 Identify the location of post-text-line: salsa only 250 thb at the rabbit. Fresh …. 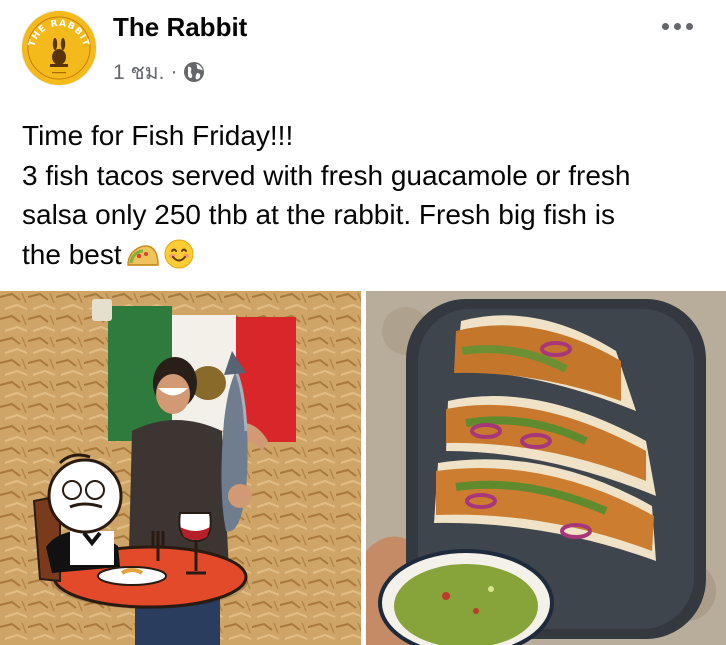
(318, 214).